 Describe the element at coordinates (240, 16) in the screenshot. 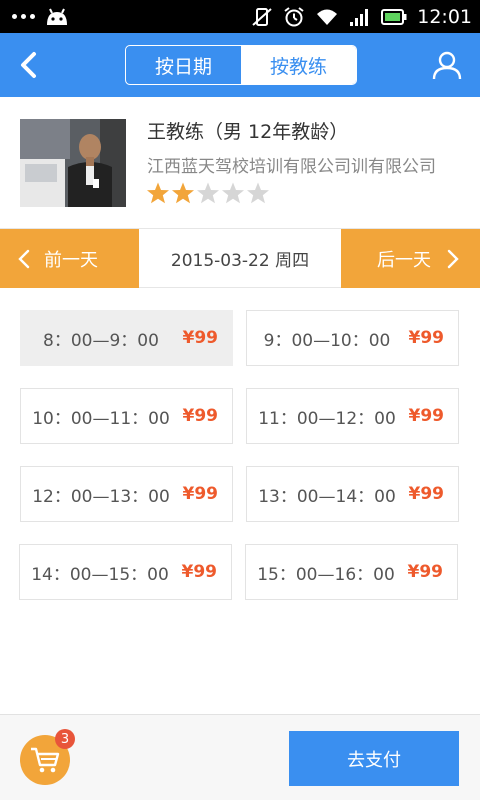

I see `status-bar: 12:01` at that location.